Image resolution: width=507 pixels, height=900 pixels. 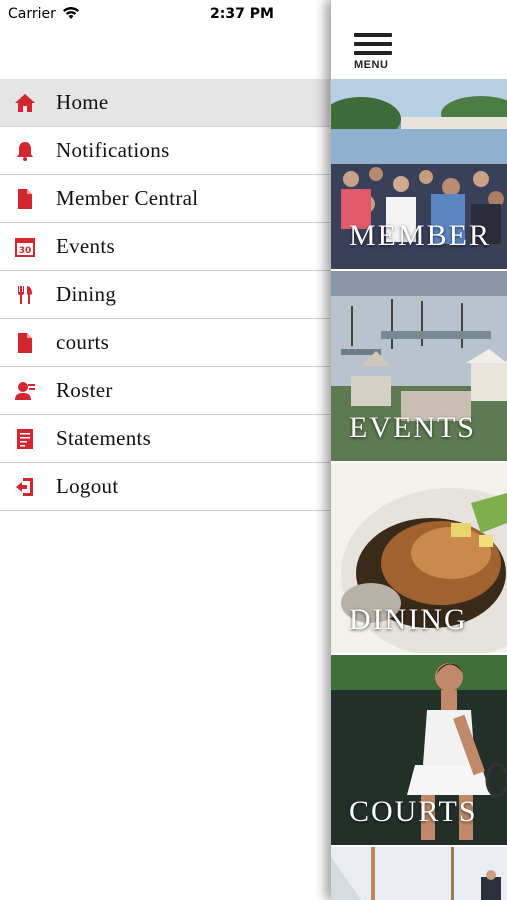 What do you see at coordinates (413, 811) in the screenshot?
I see `tile-caption: COURTS` at bounding box center [413, 811].